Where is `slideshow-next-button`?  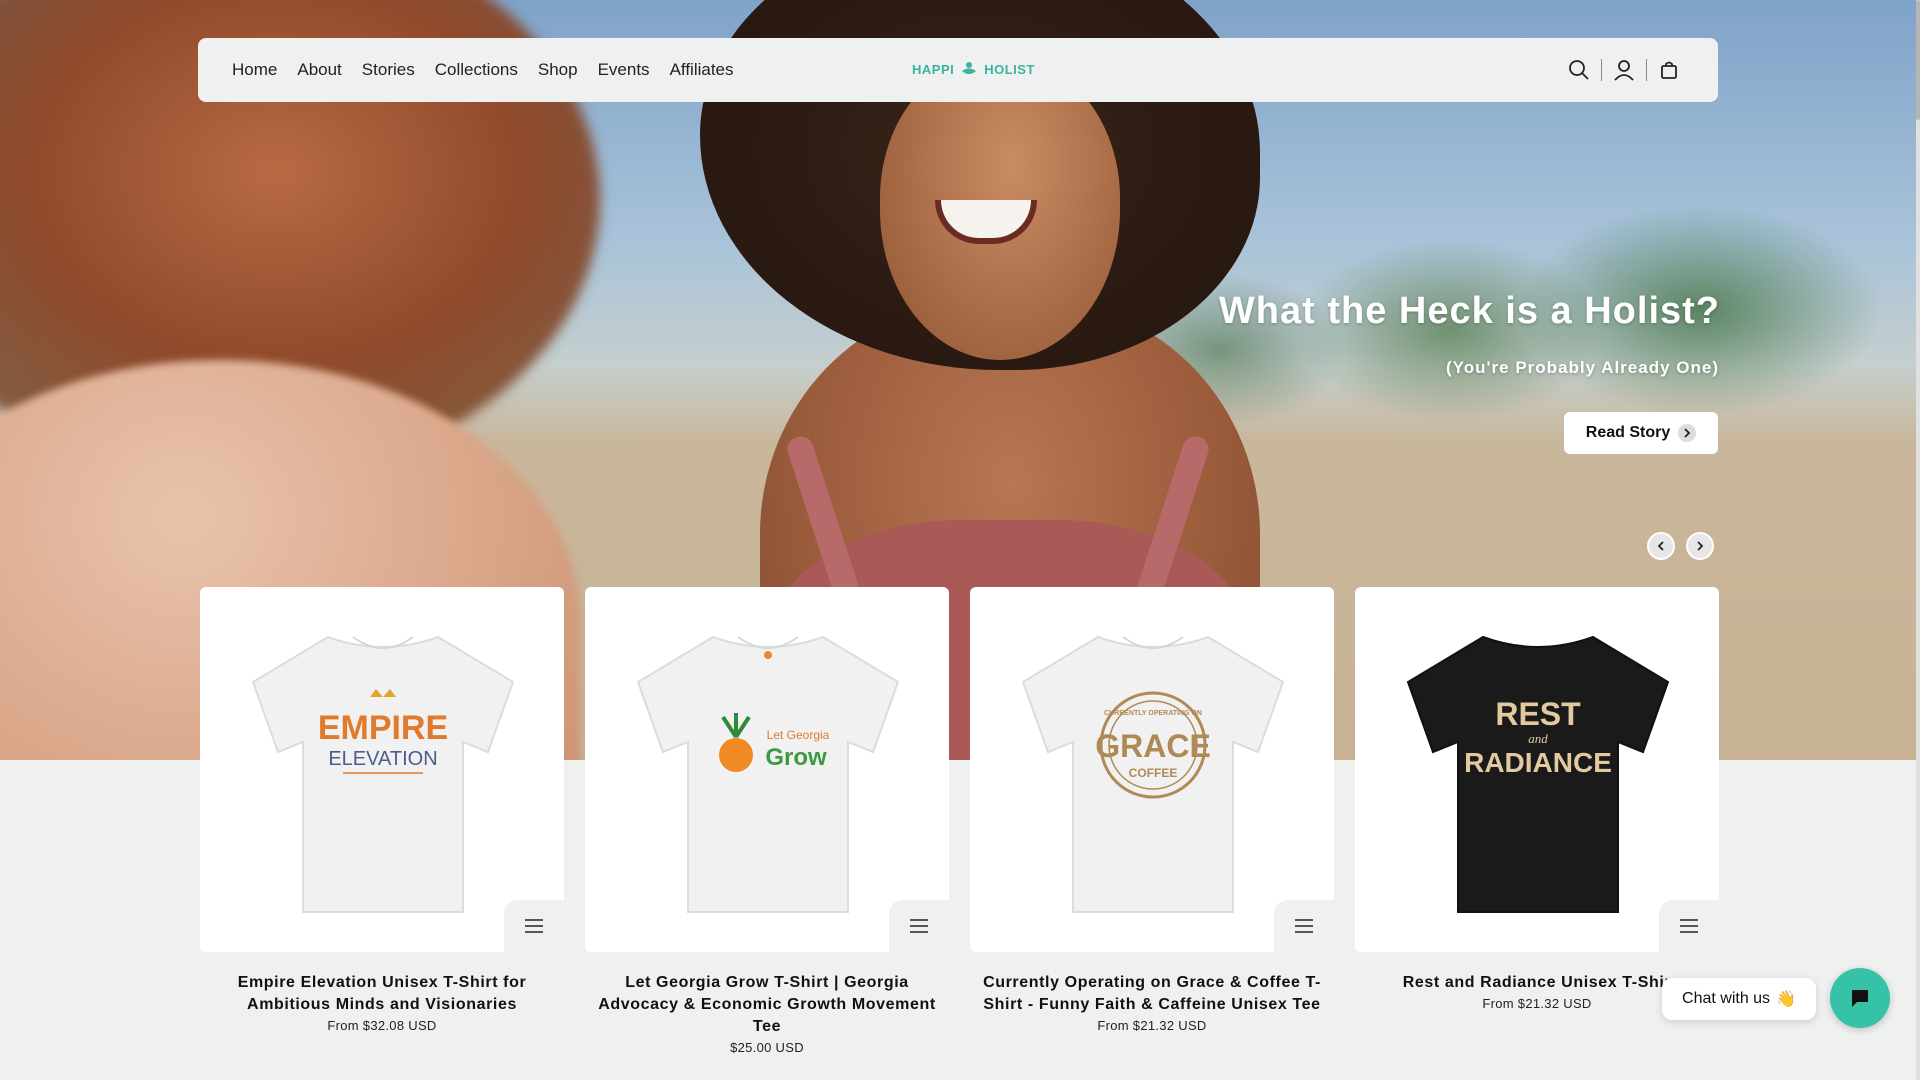
slideshow-next-button is located at coordinates (1700, 546).